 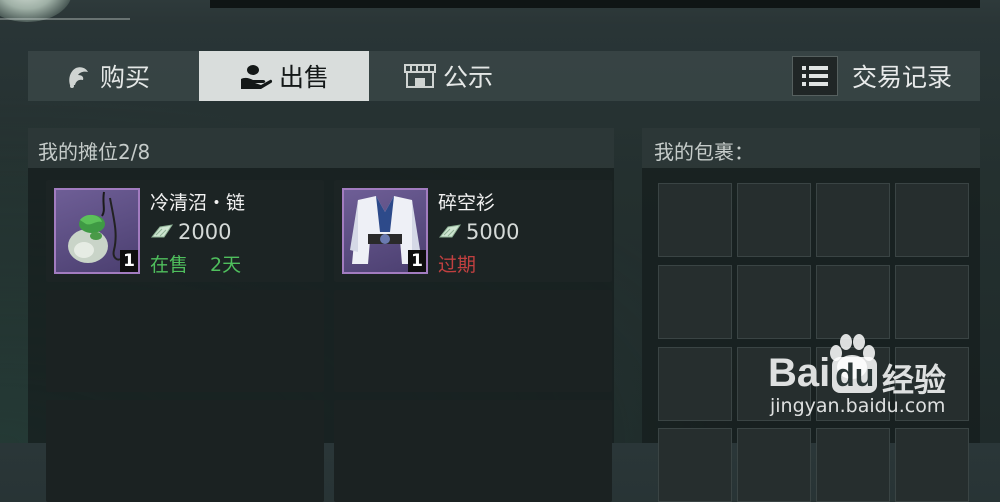 I want to click on top-panel-edge, so click(x=595, y=4).